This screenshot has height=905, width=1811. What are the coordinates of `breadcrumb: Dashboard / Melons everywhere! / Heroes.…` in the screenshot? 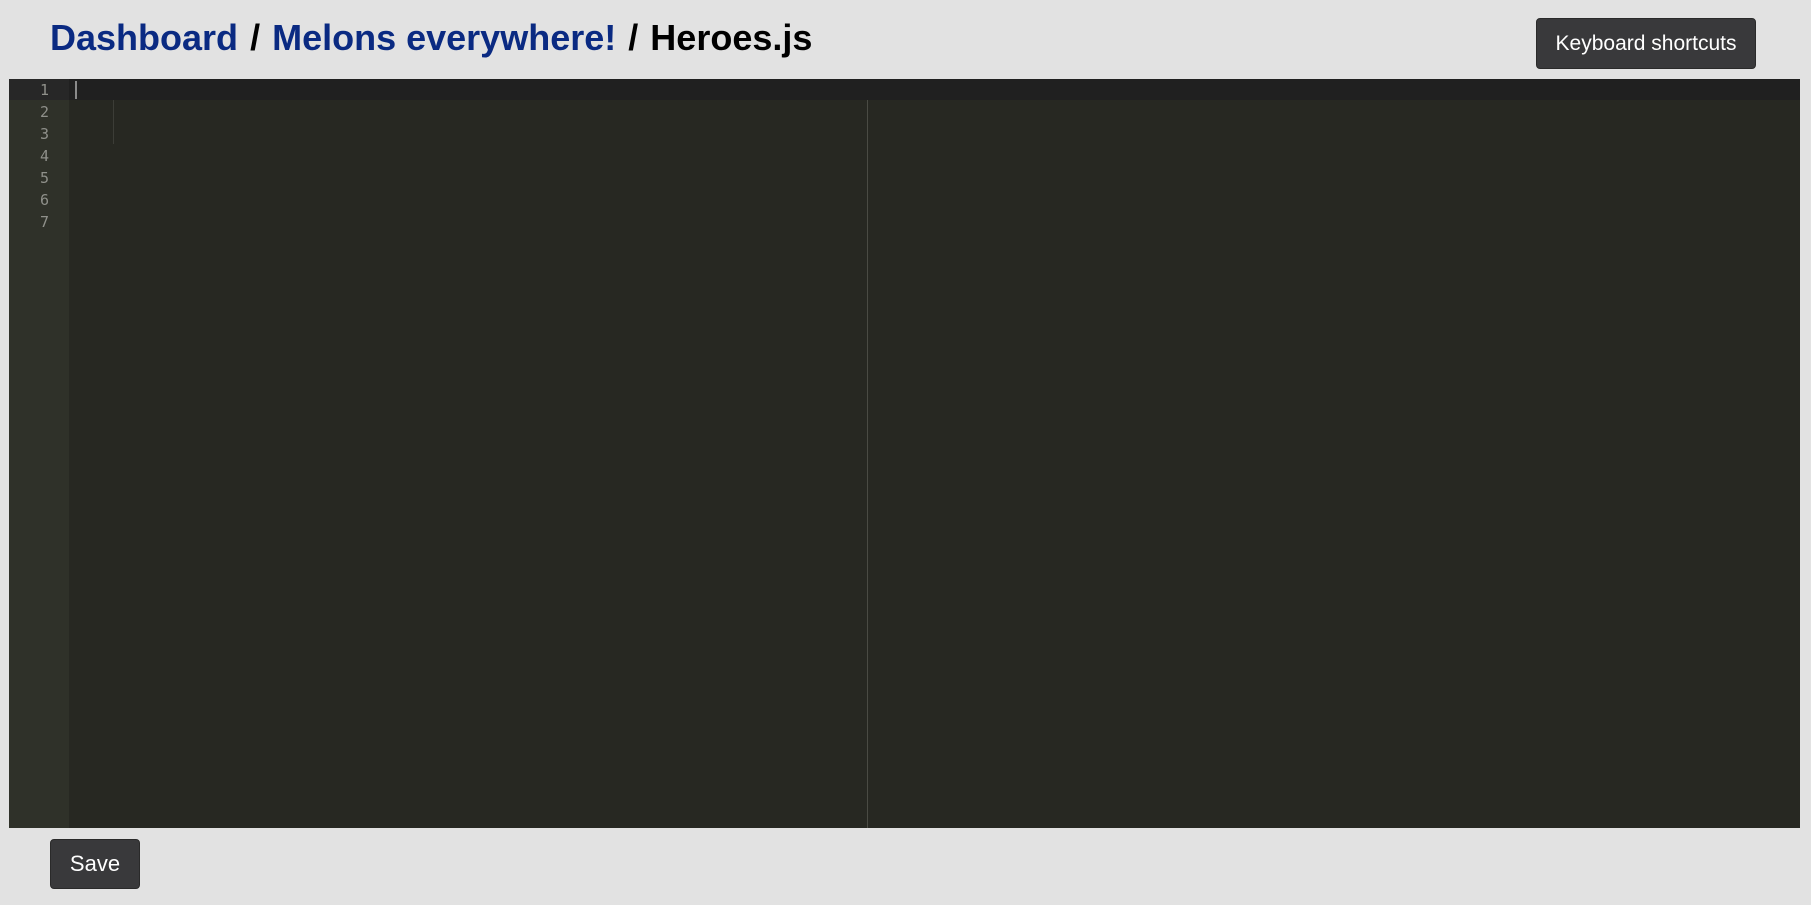 It's located at (431, 38).